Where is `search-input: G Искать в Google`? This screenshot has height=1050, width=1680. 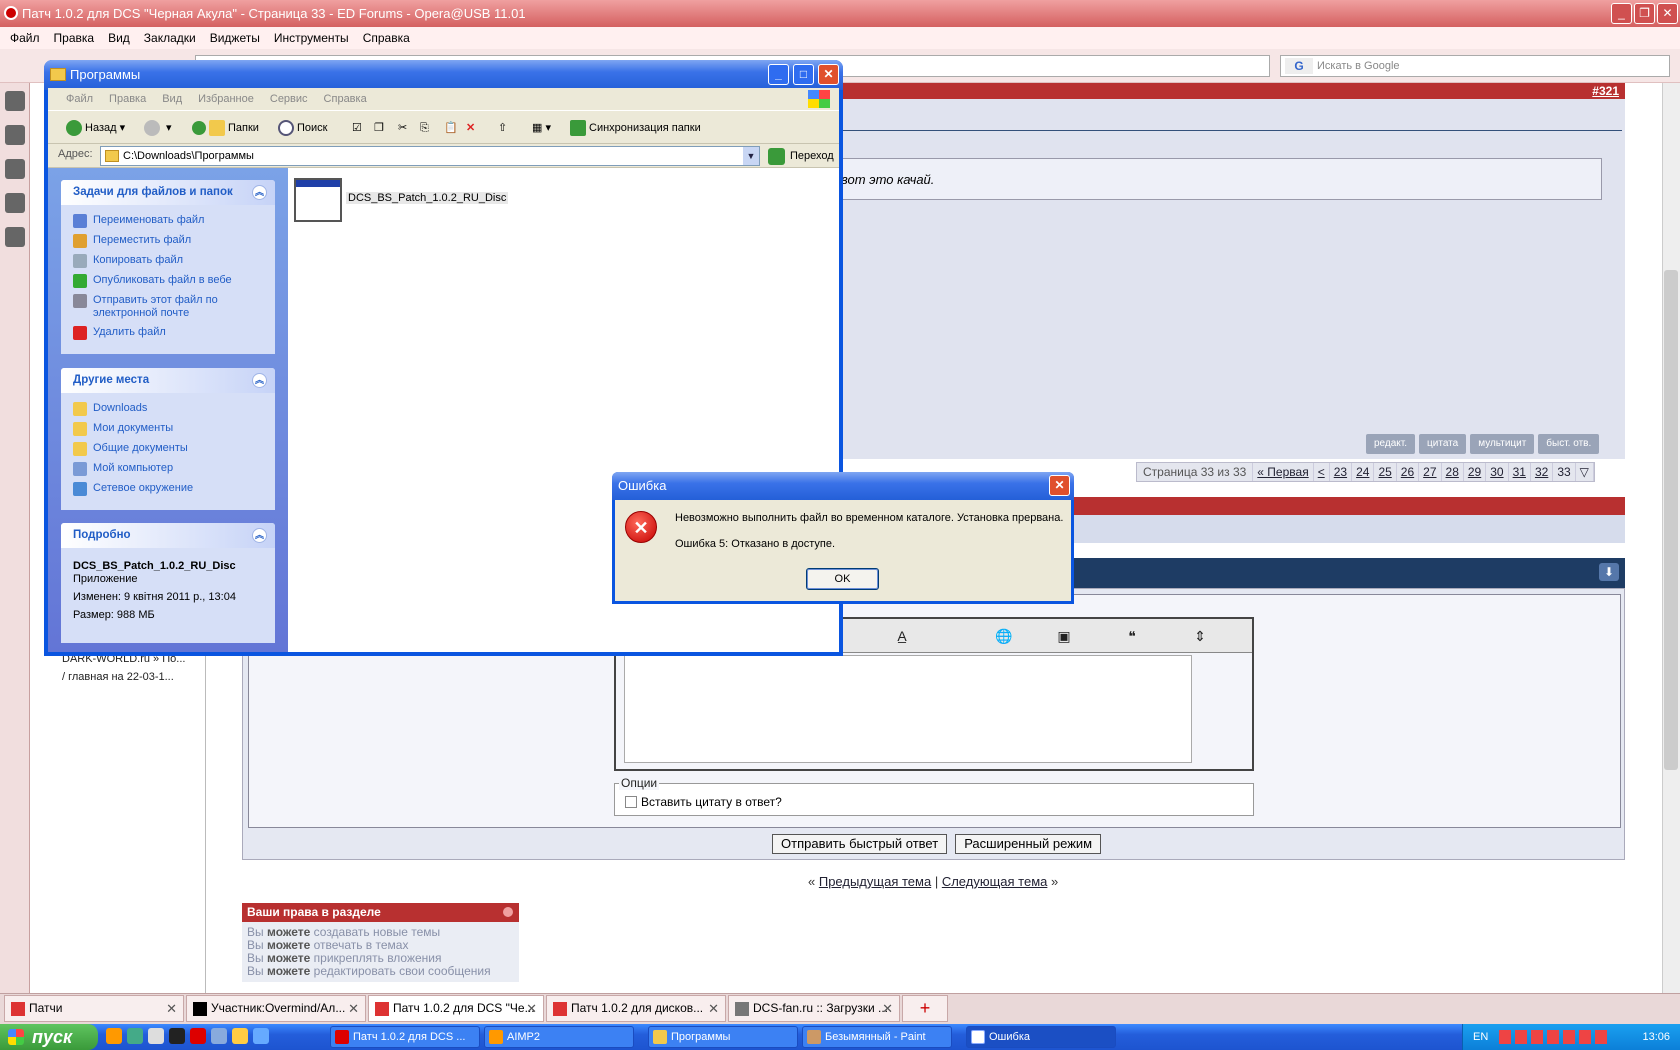
search-input: G Искать в Google is located at coordinates (1475, 66).